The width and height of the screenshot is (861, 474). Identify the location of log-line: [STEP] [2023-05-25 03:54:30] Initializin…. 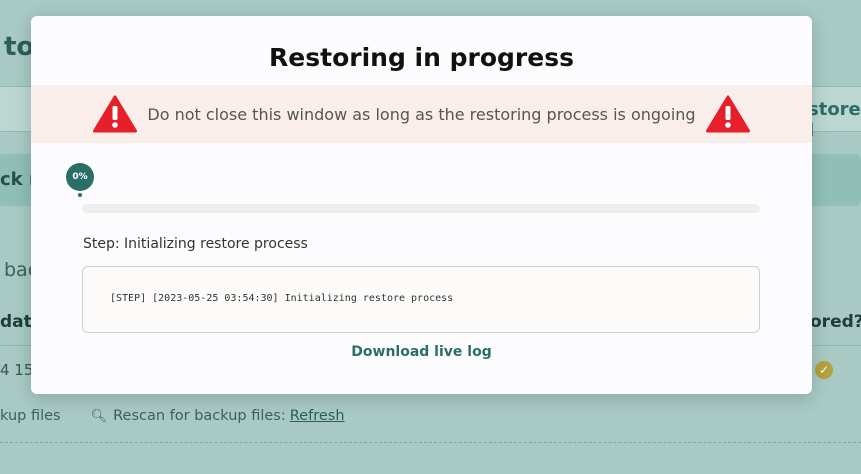
(282, 298).